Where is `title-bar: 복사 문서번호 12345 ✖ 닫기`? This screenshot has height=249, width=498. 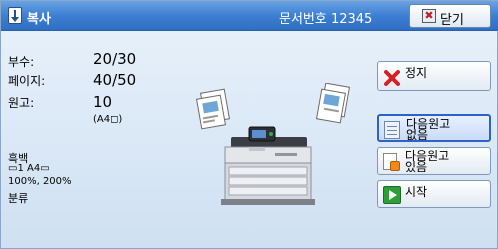
title-bar: 복사 문서번호 12345 ✖ 닫기 is located at coordinates (249, 16).